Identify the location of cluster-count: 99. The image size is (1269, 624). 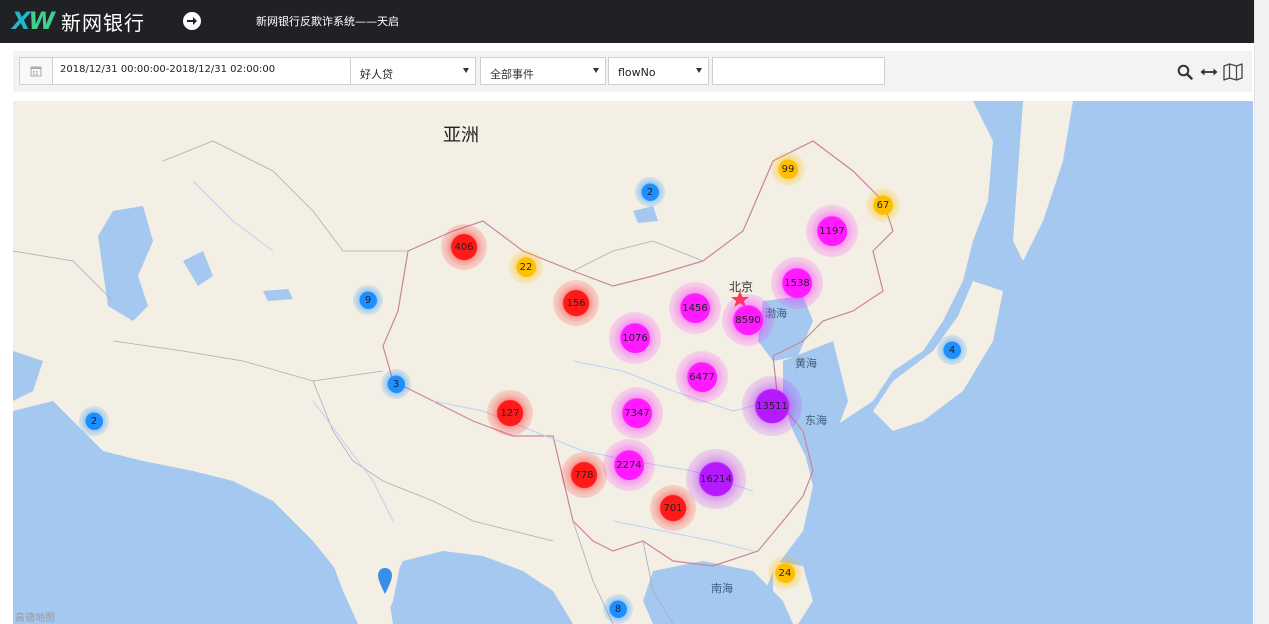
(788, 169).